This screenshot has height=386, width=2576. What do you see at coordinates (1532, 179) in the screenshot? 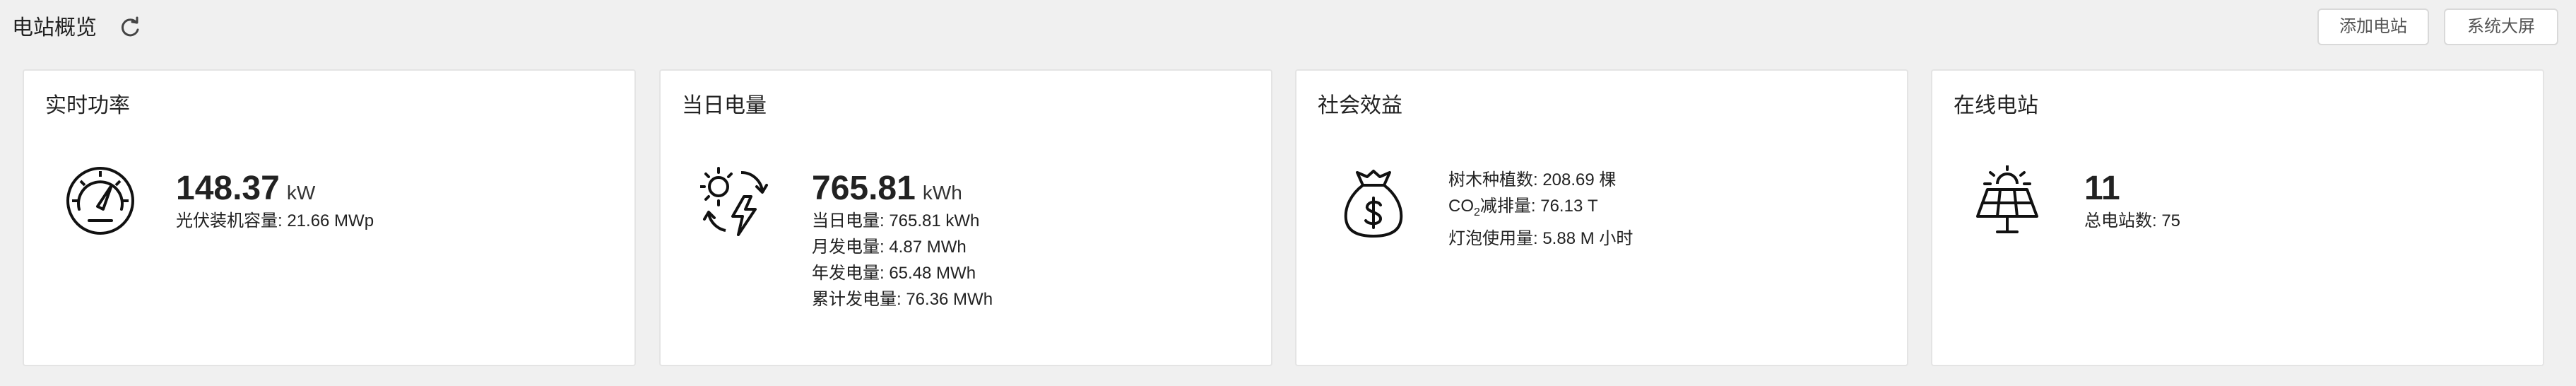
I see `trees-planted: 树木种植数: 208.69 棵` at bounding box center [1532, 179].